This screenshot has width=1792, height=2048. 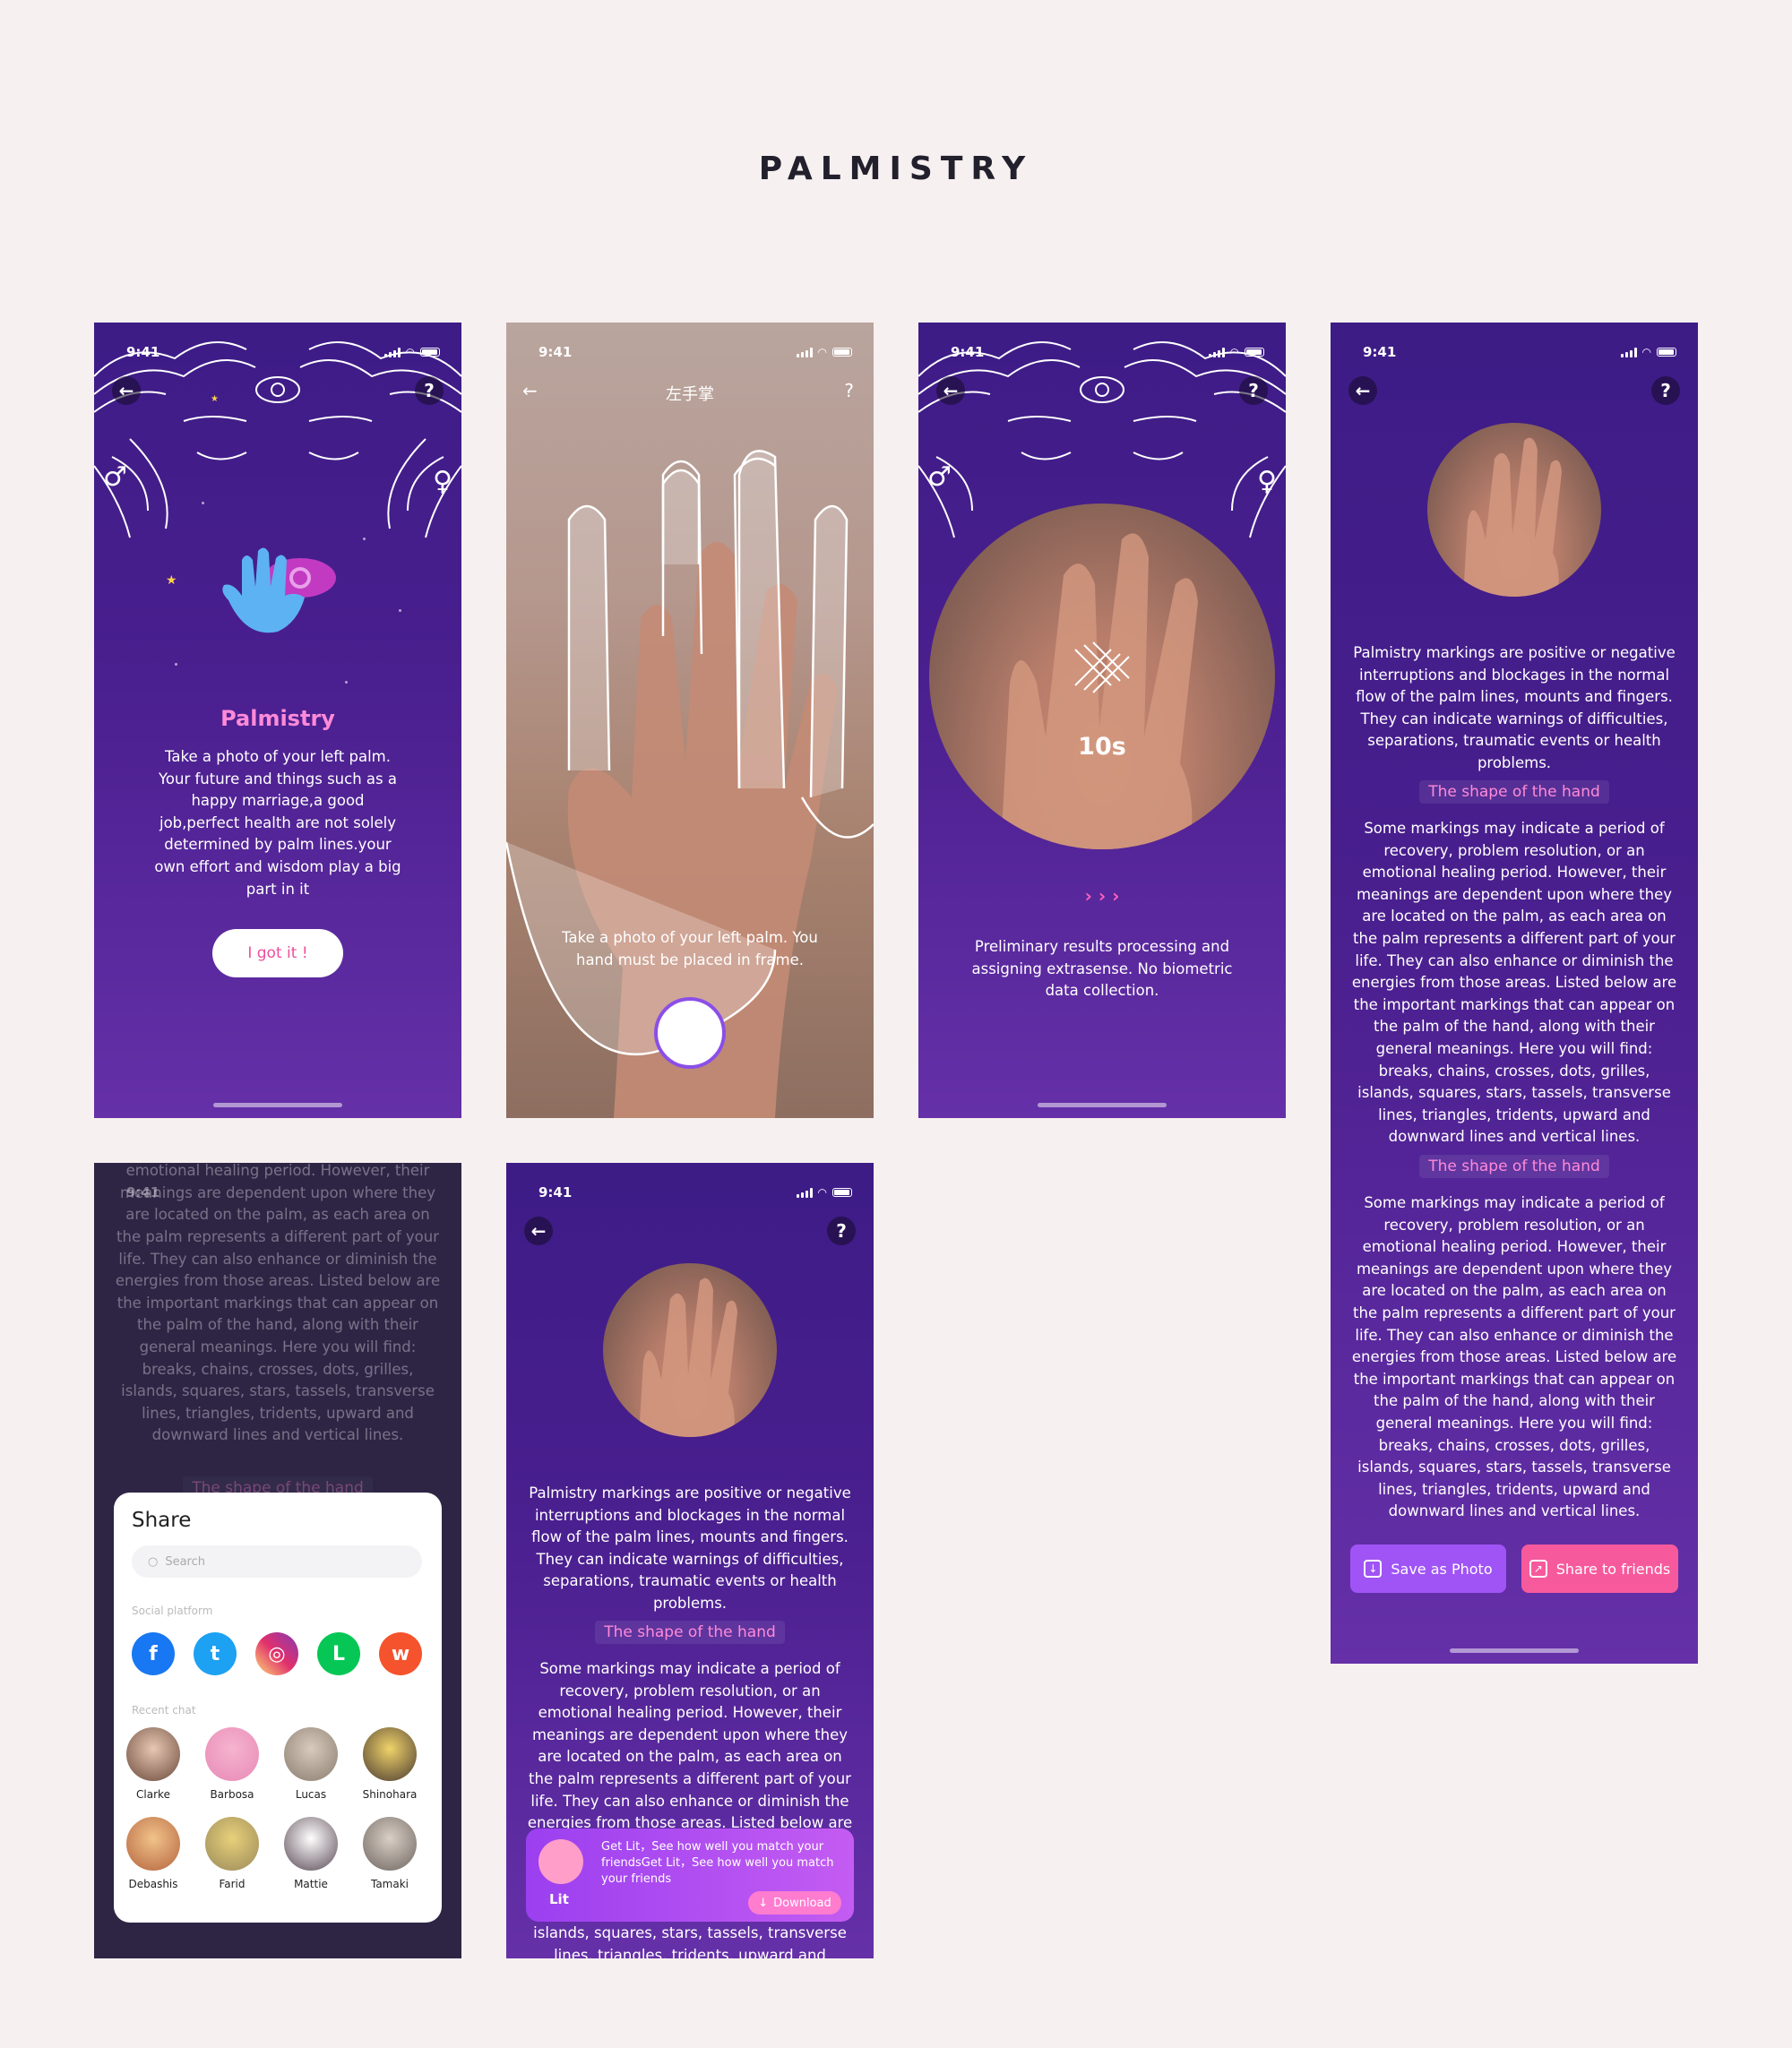 What do you see at coordinates (215, 1653) in the screenshot?
I see `twitter-icon: t` at bounding box center [215, 1653].